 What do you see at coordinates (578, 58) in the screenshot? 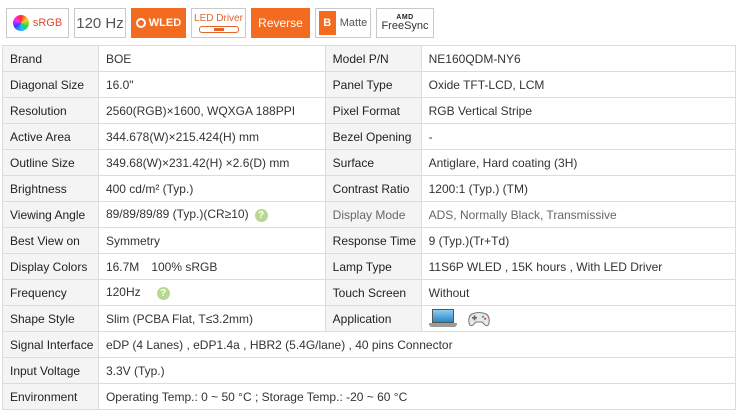
I see `spec-value-model: NE160QDM-NY6` at bounding box center [578, 58].